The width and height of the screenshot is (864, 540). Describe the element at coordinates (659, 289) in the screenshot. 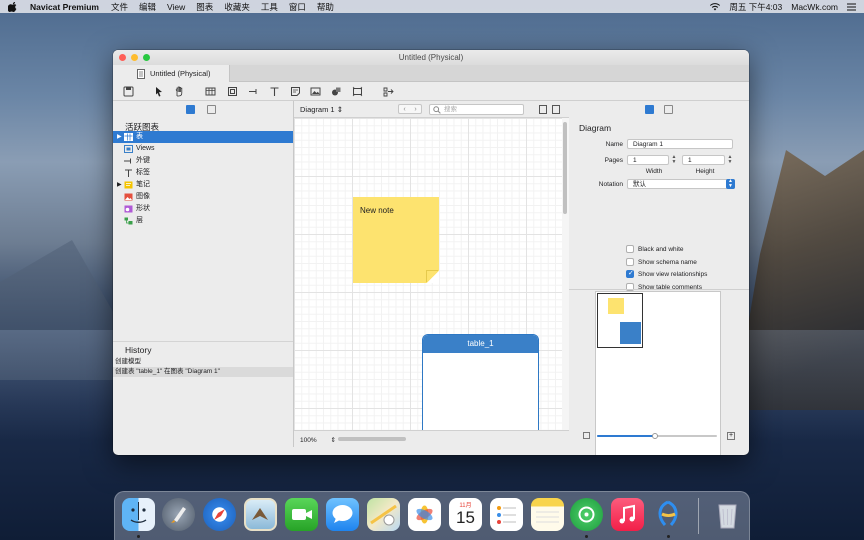

I see `inspector-divider` at that location.